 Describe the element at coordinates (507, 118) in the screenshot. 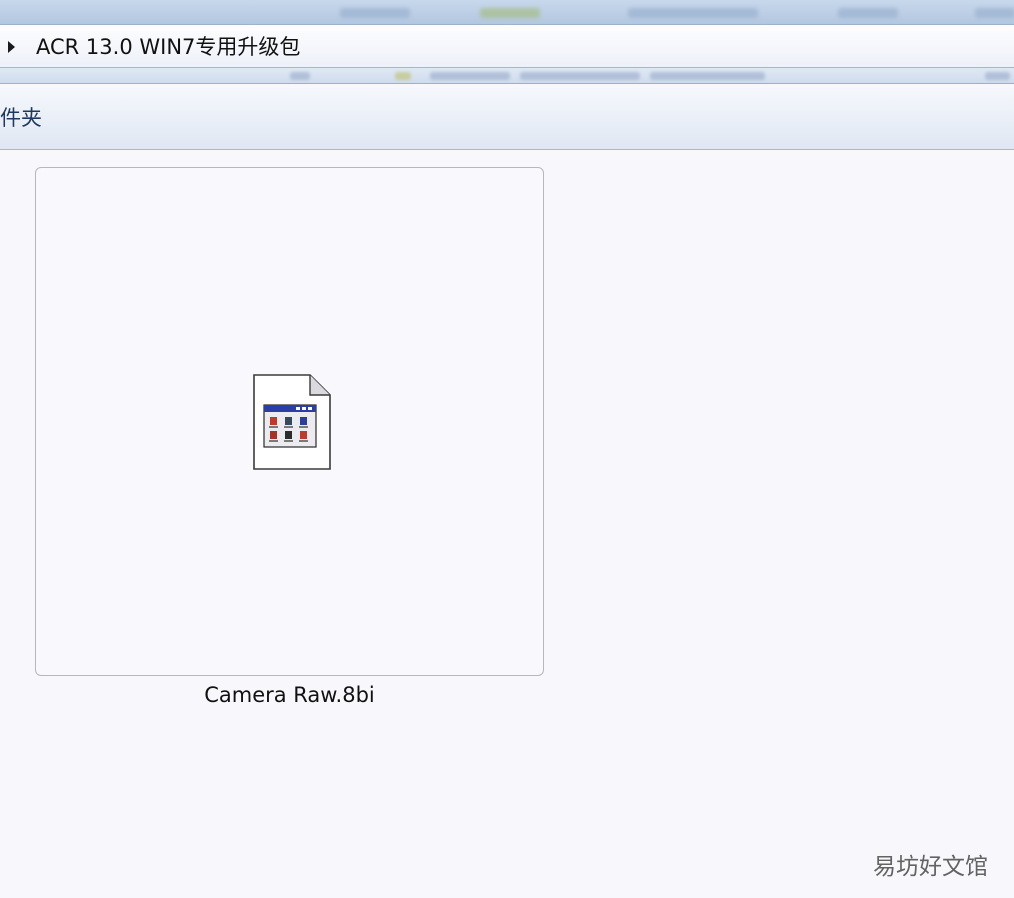

I see `folder-header: 件夹` at that location.